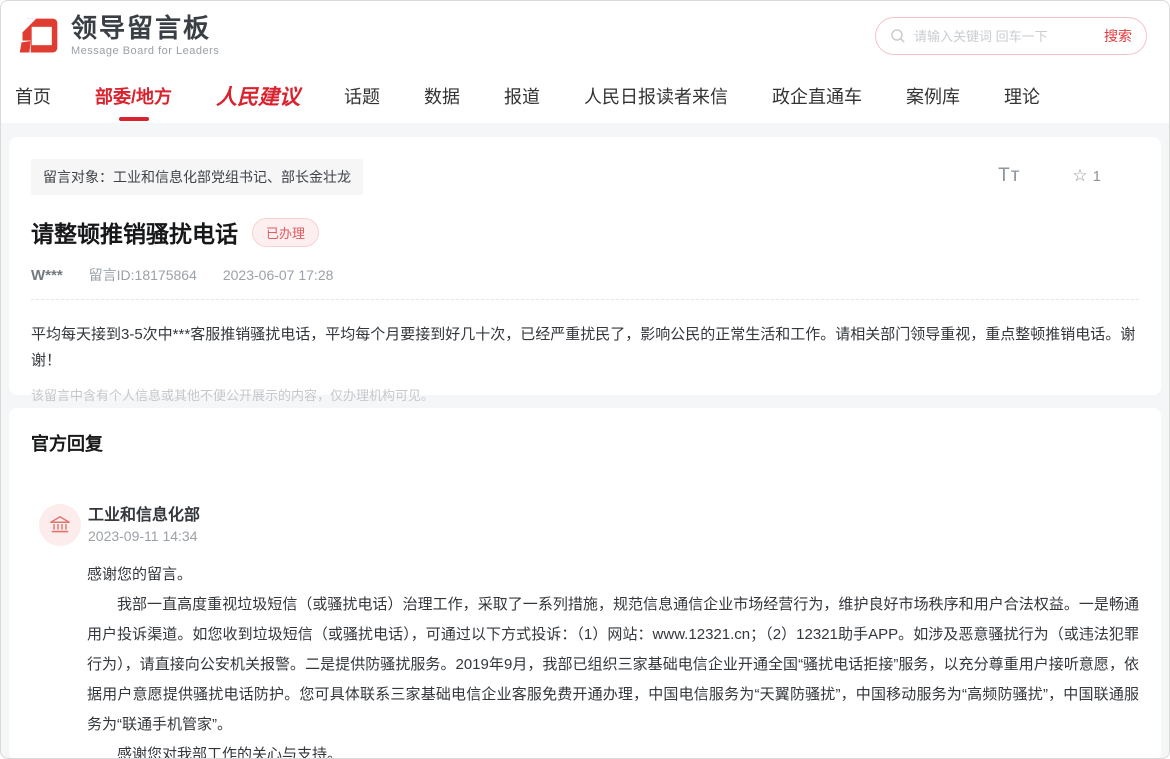 This screenshot has width=1170, height=759. What do you see at coordinates (67, 444) in the screenshot?
I see `reply-section-title: 官方回复` at bounding box center [67, 444].